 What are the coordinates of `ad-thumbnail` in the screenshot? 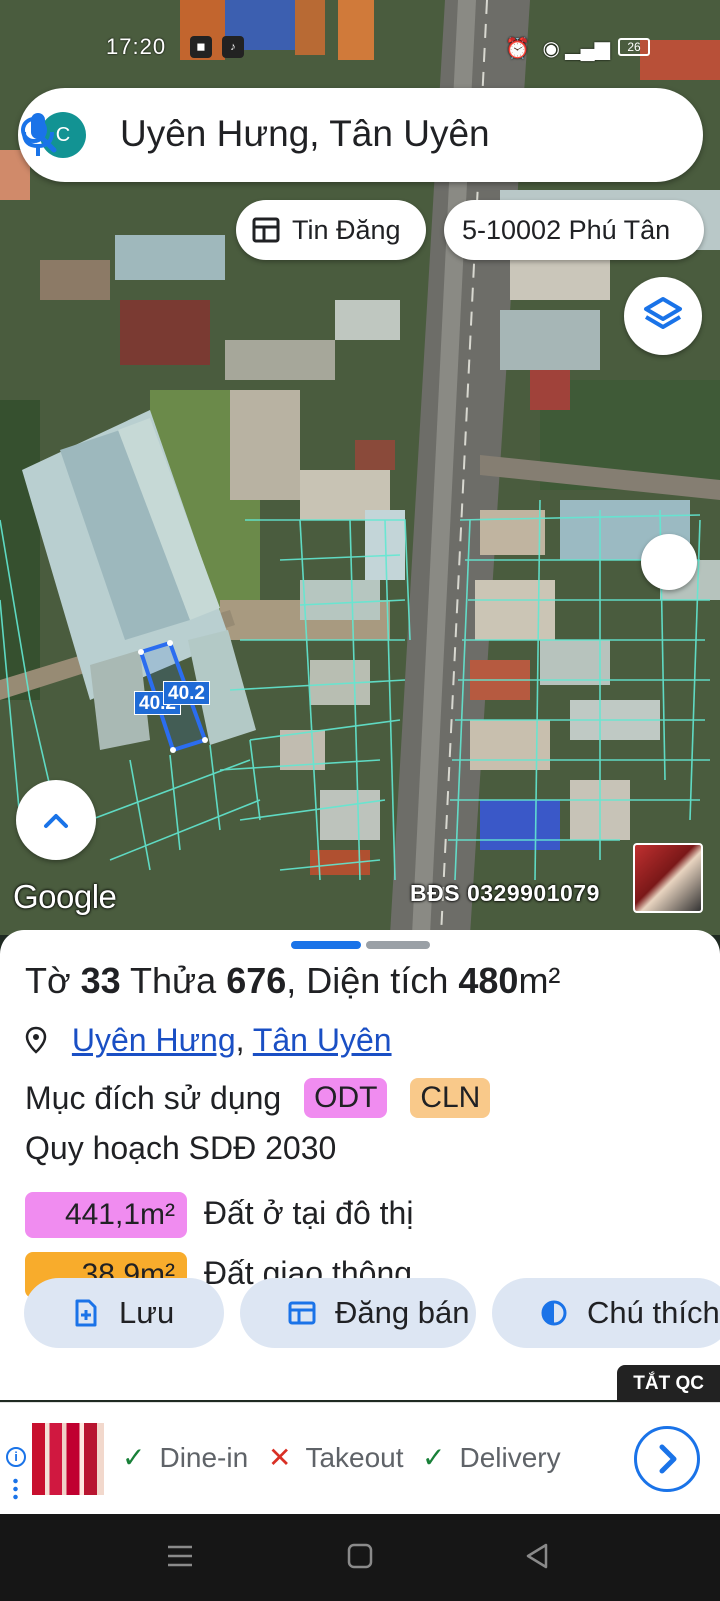 It's located at (68, 1459).